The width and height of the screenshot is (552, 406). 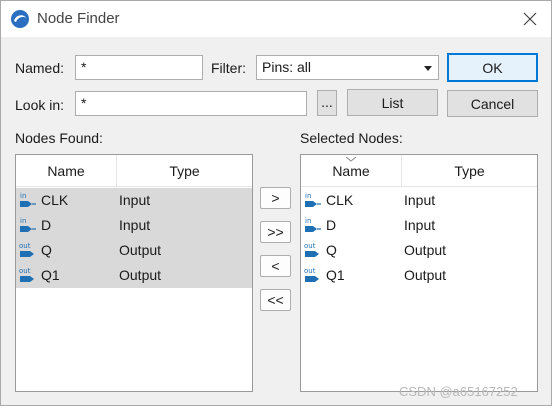 I want to click on close-button, so click(x=530, y=19).